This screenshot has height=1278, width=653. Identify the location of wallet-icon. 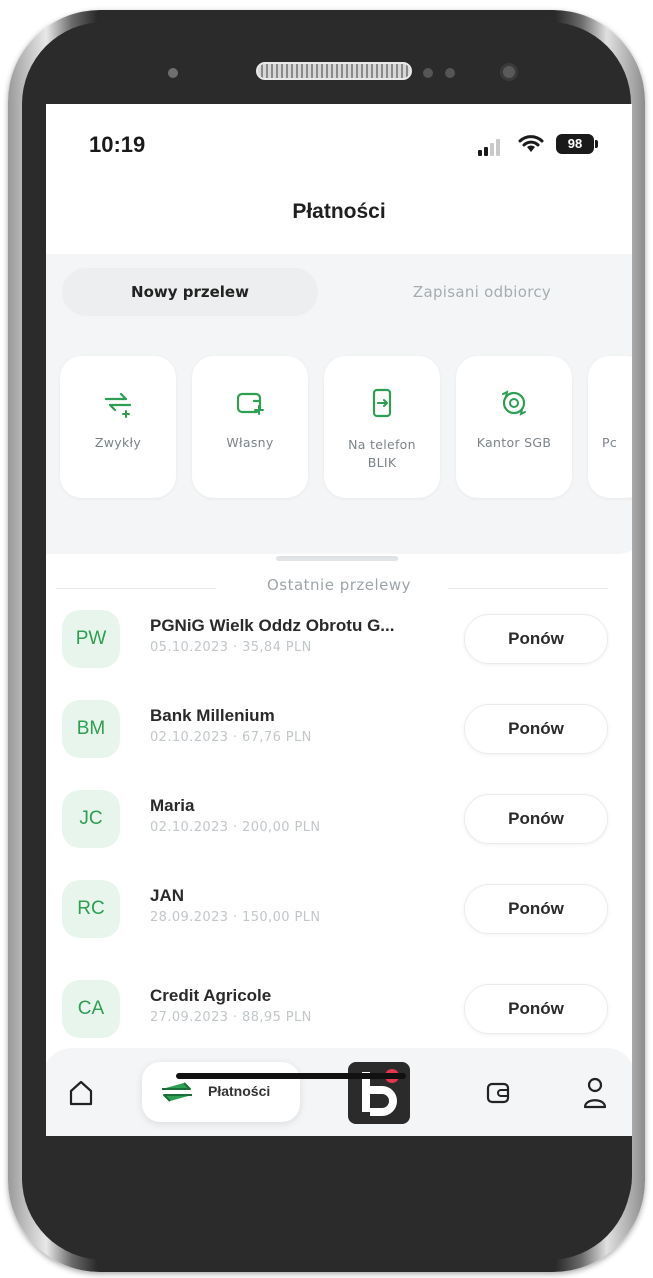
(499, 1093).